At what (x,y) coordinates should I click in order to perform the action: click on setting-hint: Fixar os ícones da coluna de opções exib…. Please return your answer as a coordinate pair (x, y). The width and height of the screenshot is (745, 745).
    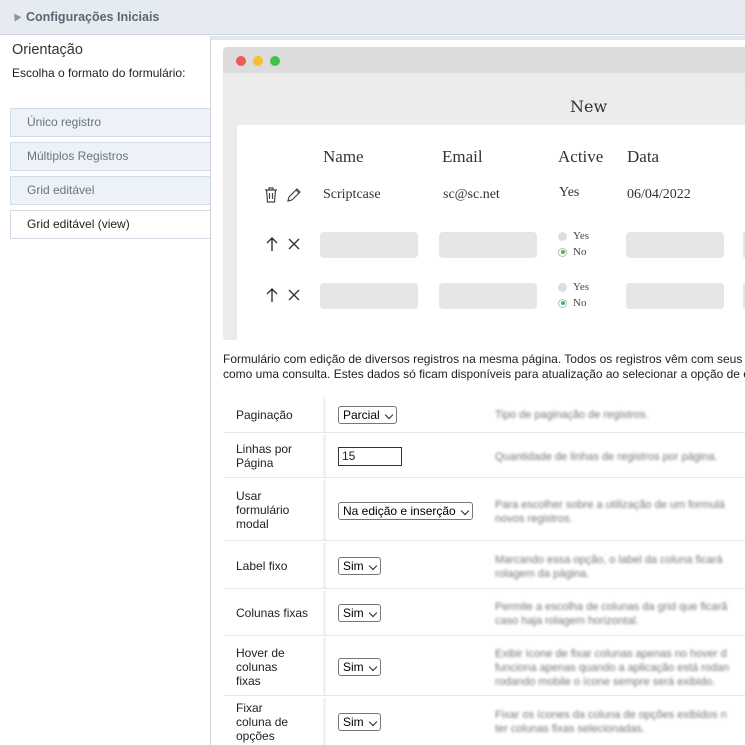
    Looking at the image, I should click on (620, 722).